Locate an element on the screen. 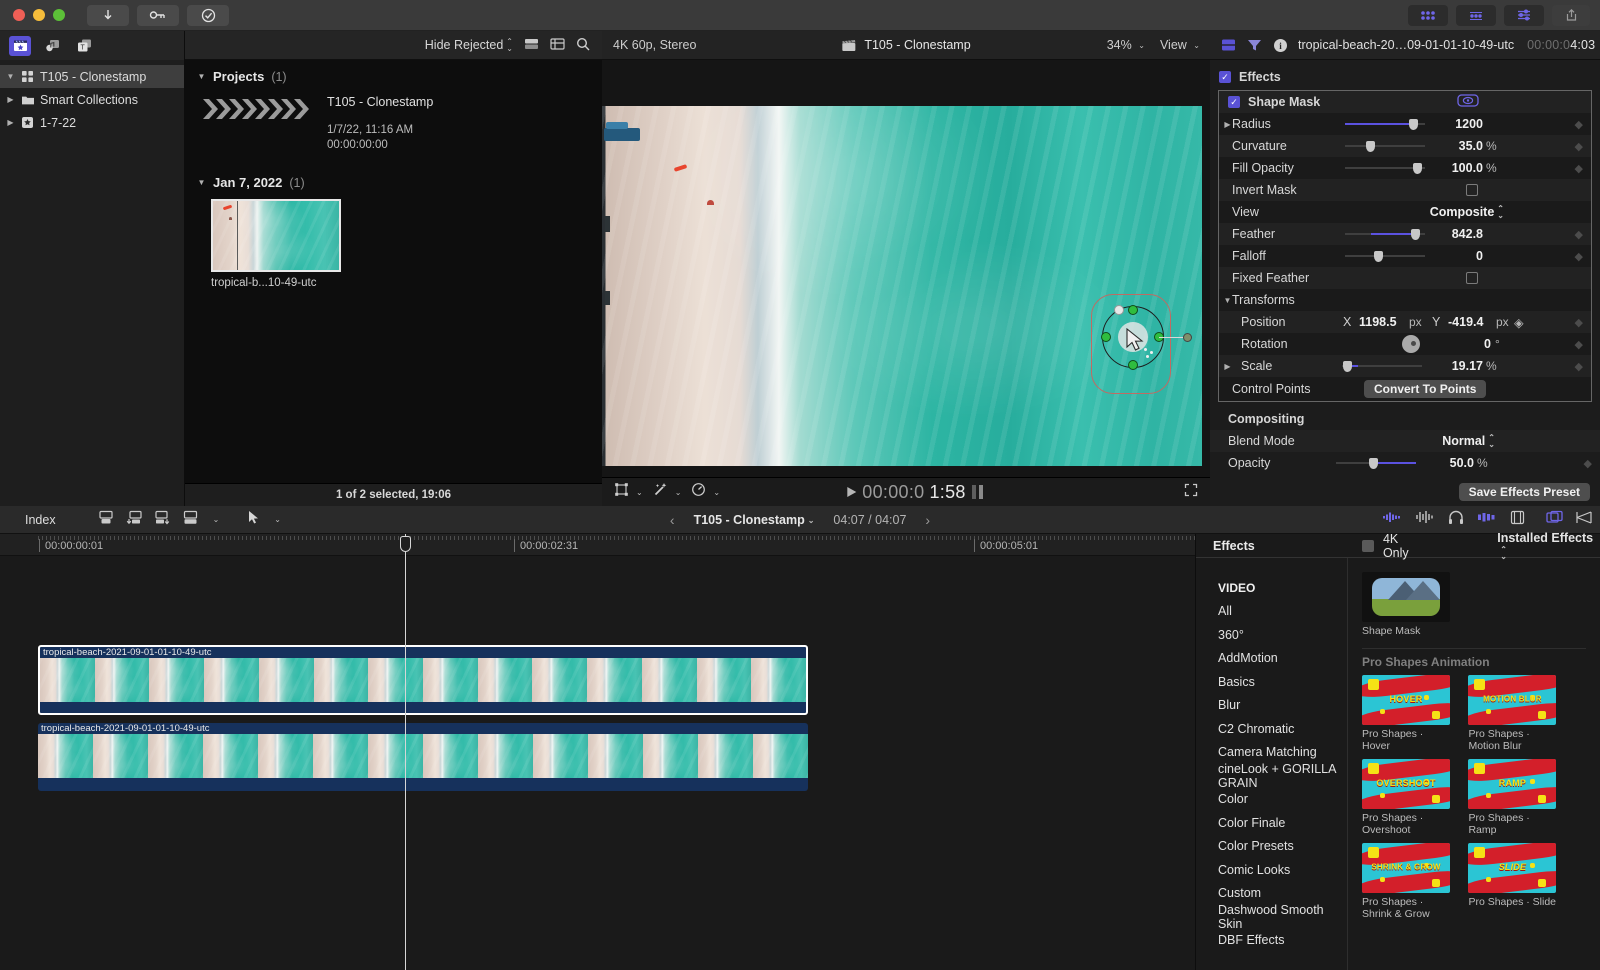 The image size is (1600, 970). param-scale: ▶ Scale 19.17 % ◆ is located at coordinates (1405, 366).